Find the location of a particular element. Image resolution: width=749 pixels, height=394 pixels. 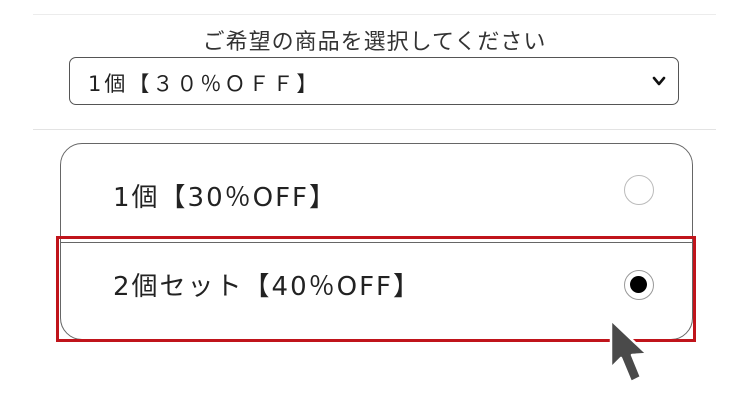

radio-selected is located at coordinates (639, 285).